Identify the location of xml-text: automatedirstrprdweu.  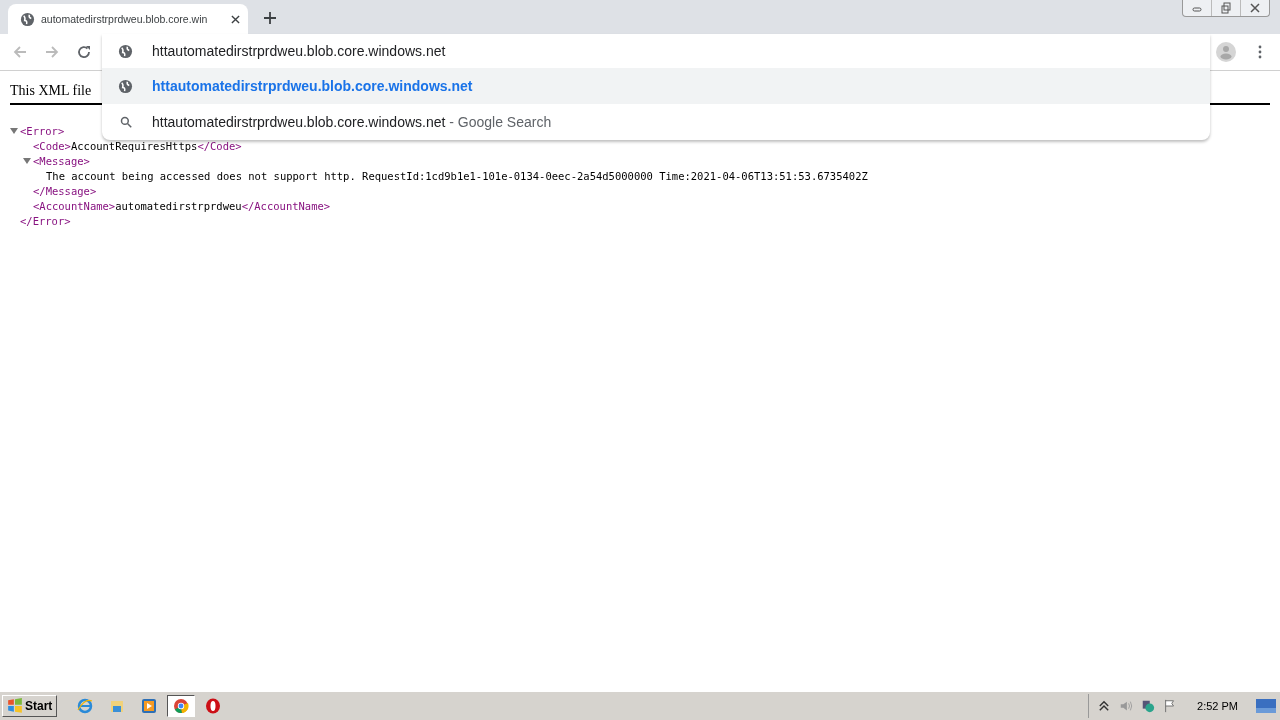
(178, 205).